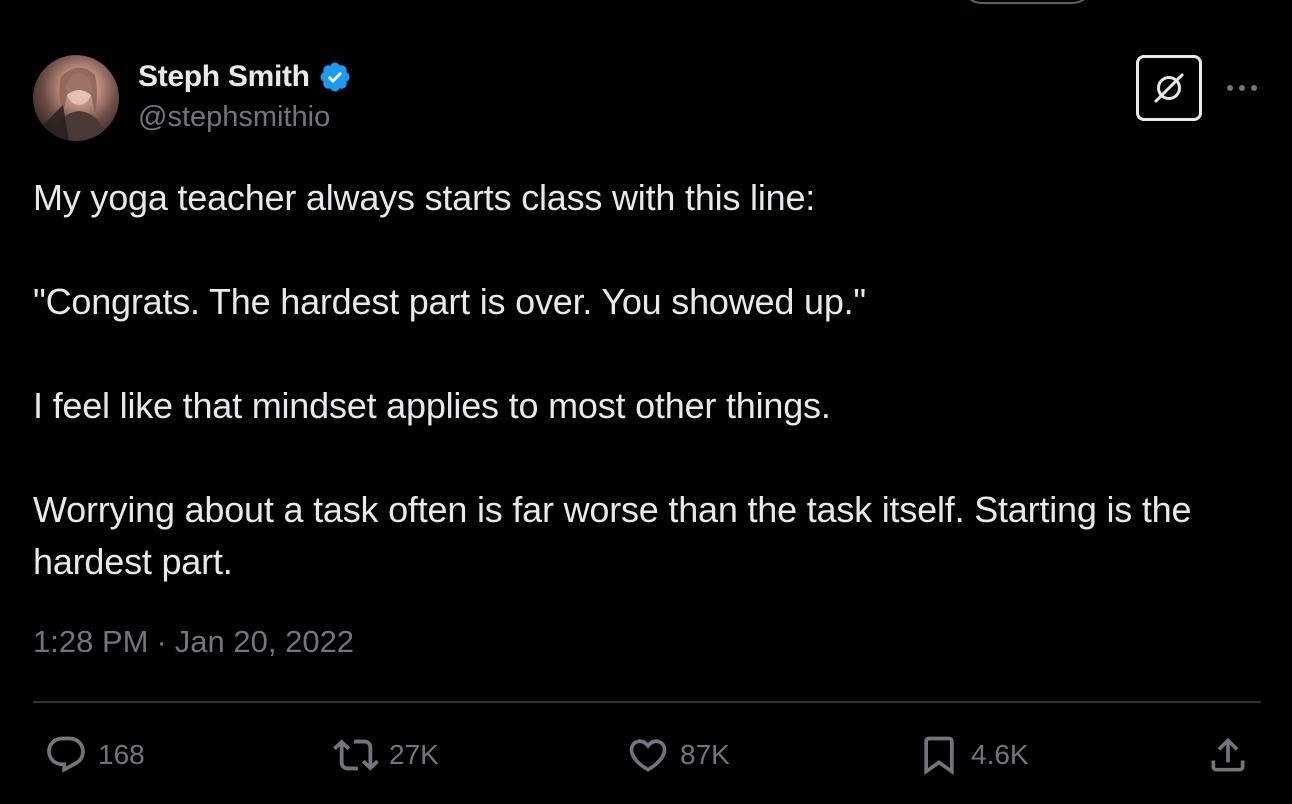 This screenshot has height=804, width=1292. Describe the element at coordinates (264, 642) in the screenshot. I see `tweet-date: Jan 20, 2022` at that location.